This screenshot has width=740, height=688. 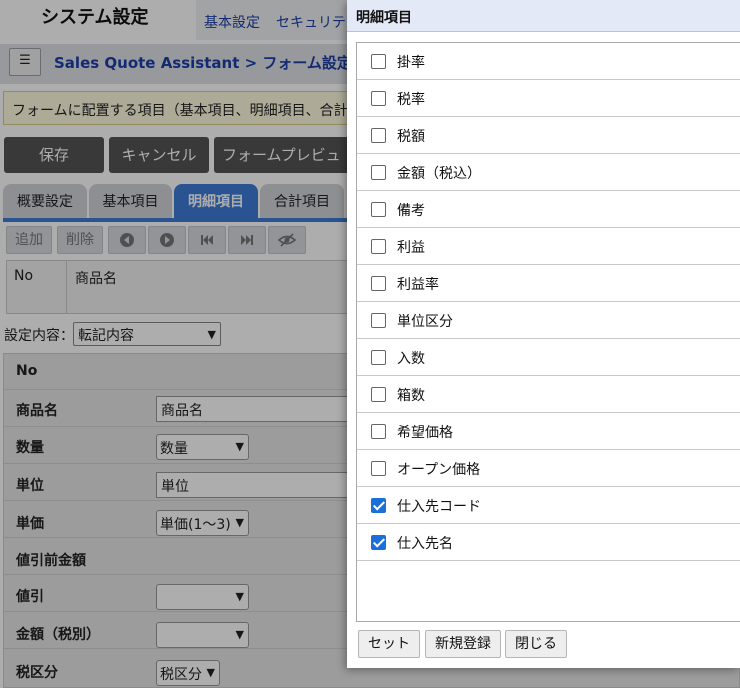 I want to click on close-button: 閉じる, so click(x=536, y=644).